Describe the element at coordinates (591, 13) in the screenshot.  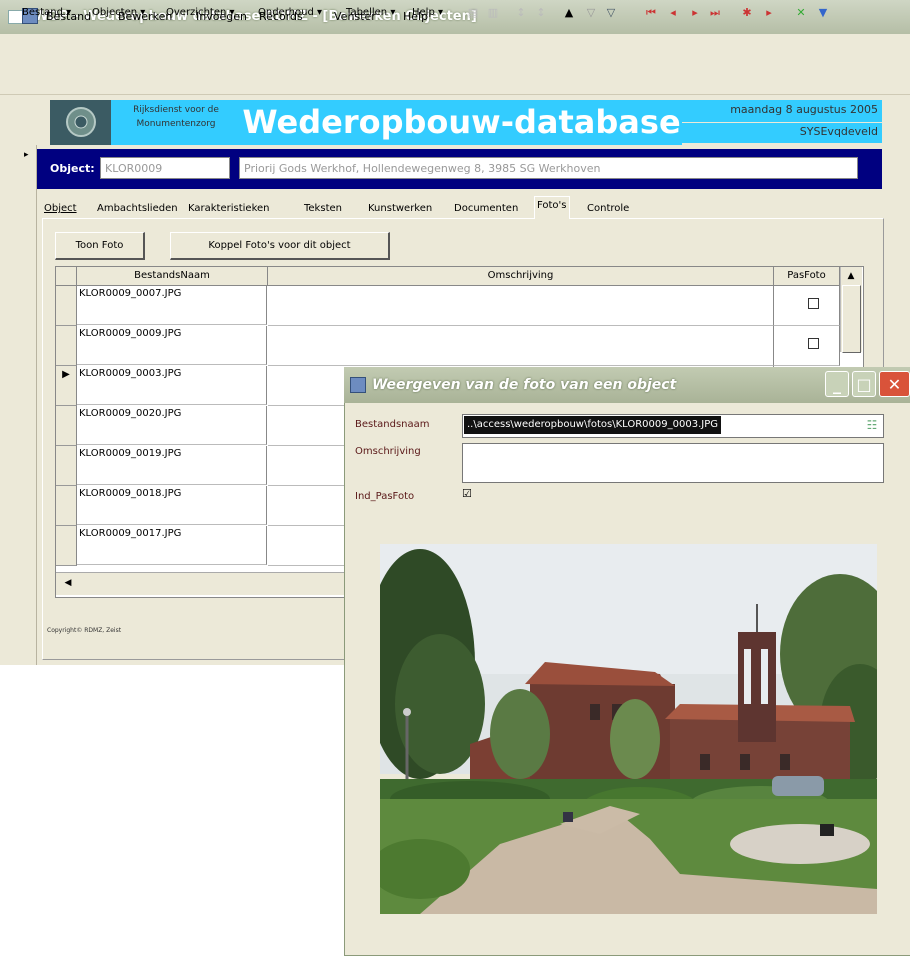
I see `filter-icon: ▽` at that location.